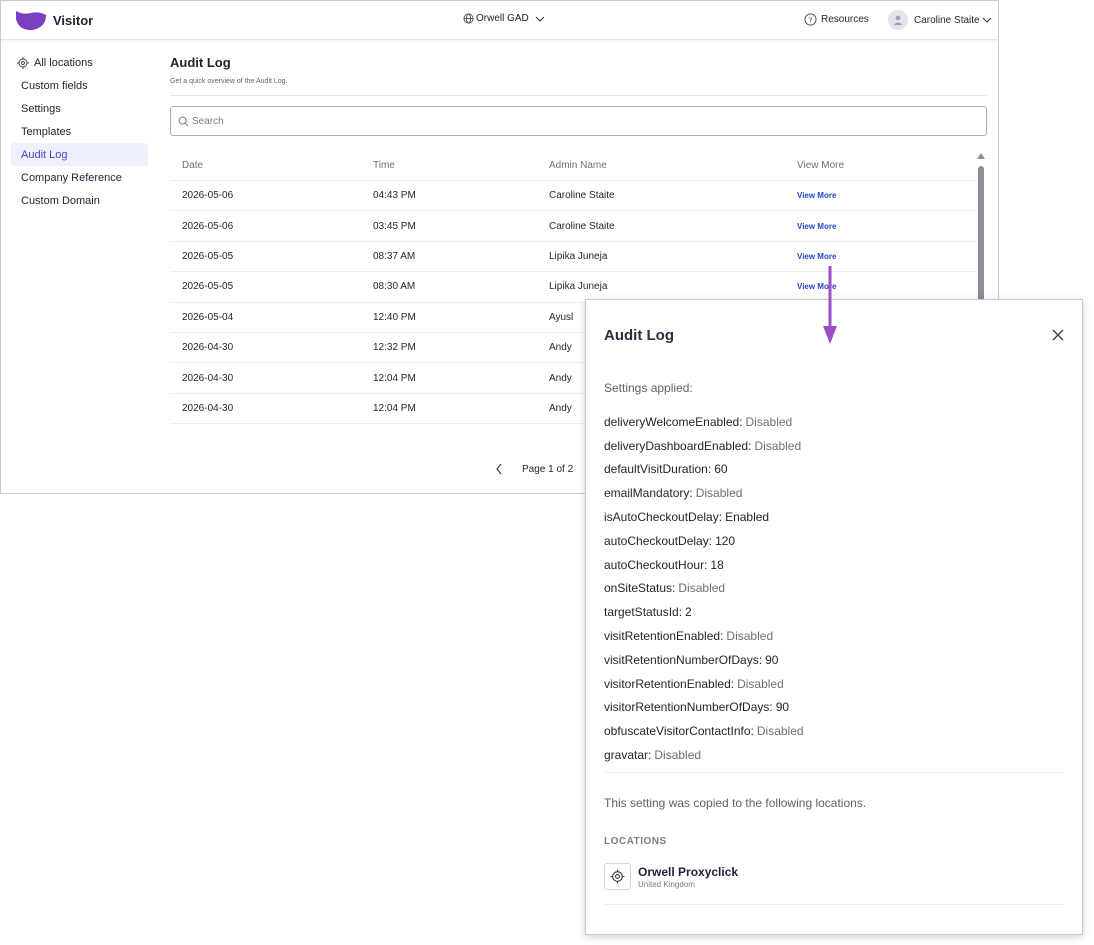  I want to click on setting-value: 2, so click(688, 612).